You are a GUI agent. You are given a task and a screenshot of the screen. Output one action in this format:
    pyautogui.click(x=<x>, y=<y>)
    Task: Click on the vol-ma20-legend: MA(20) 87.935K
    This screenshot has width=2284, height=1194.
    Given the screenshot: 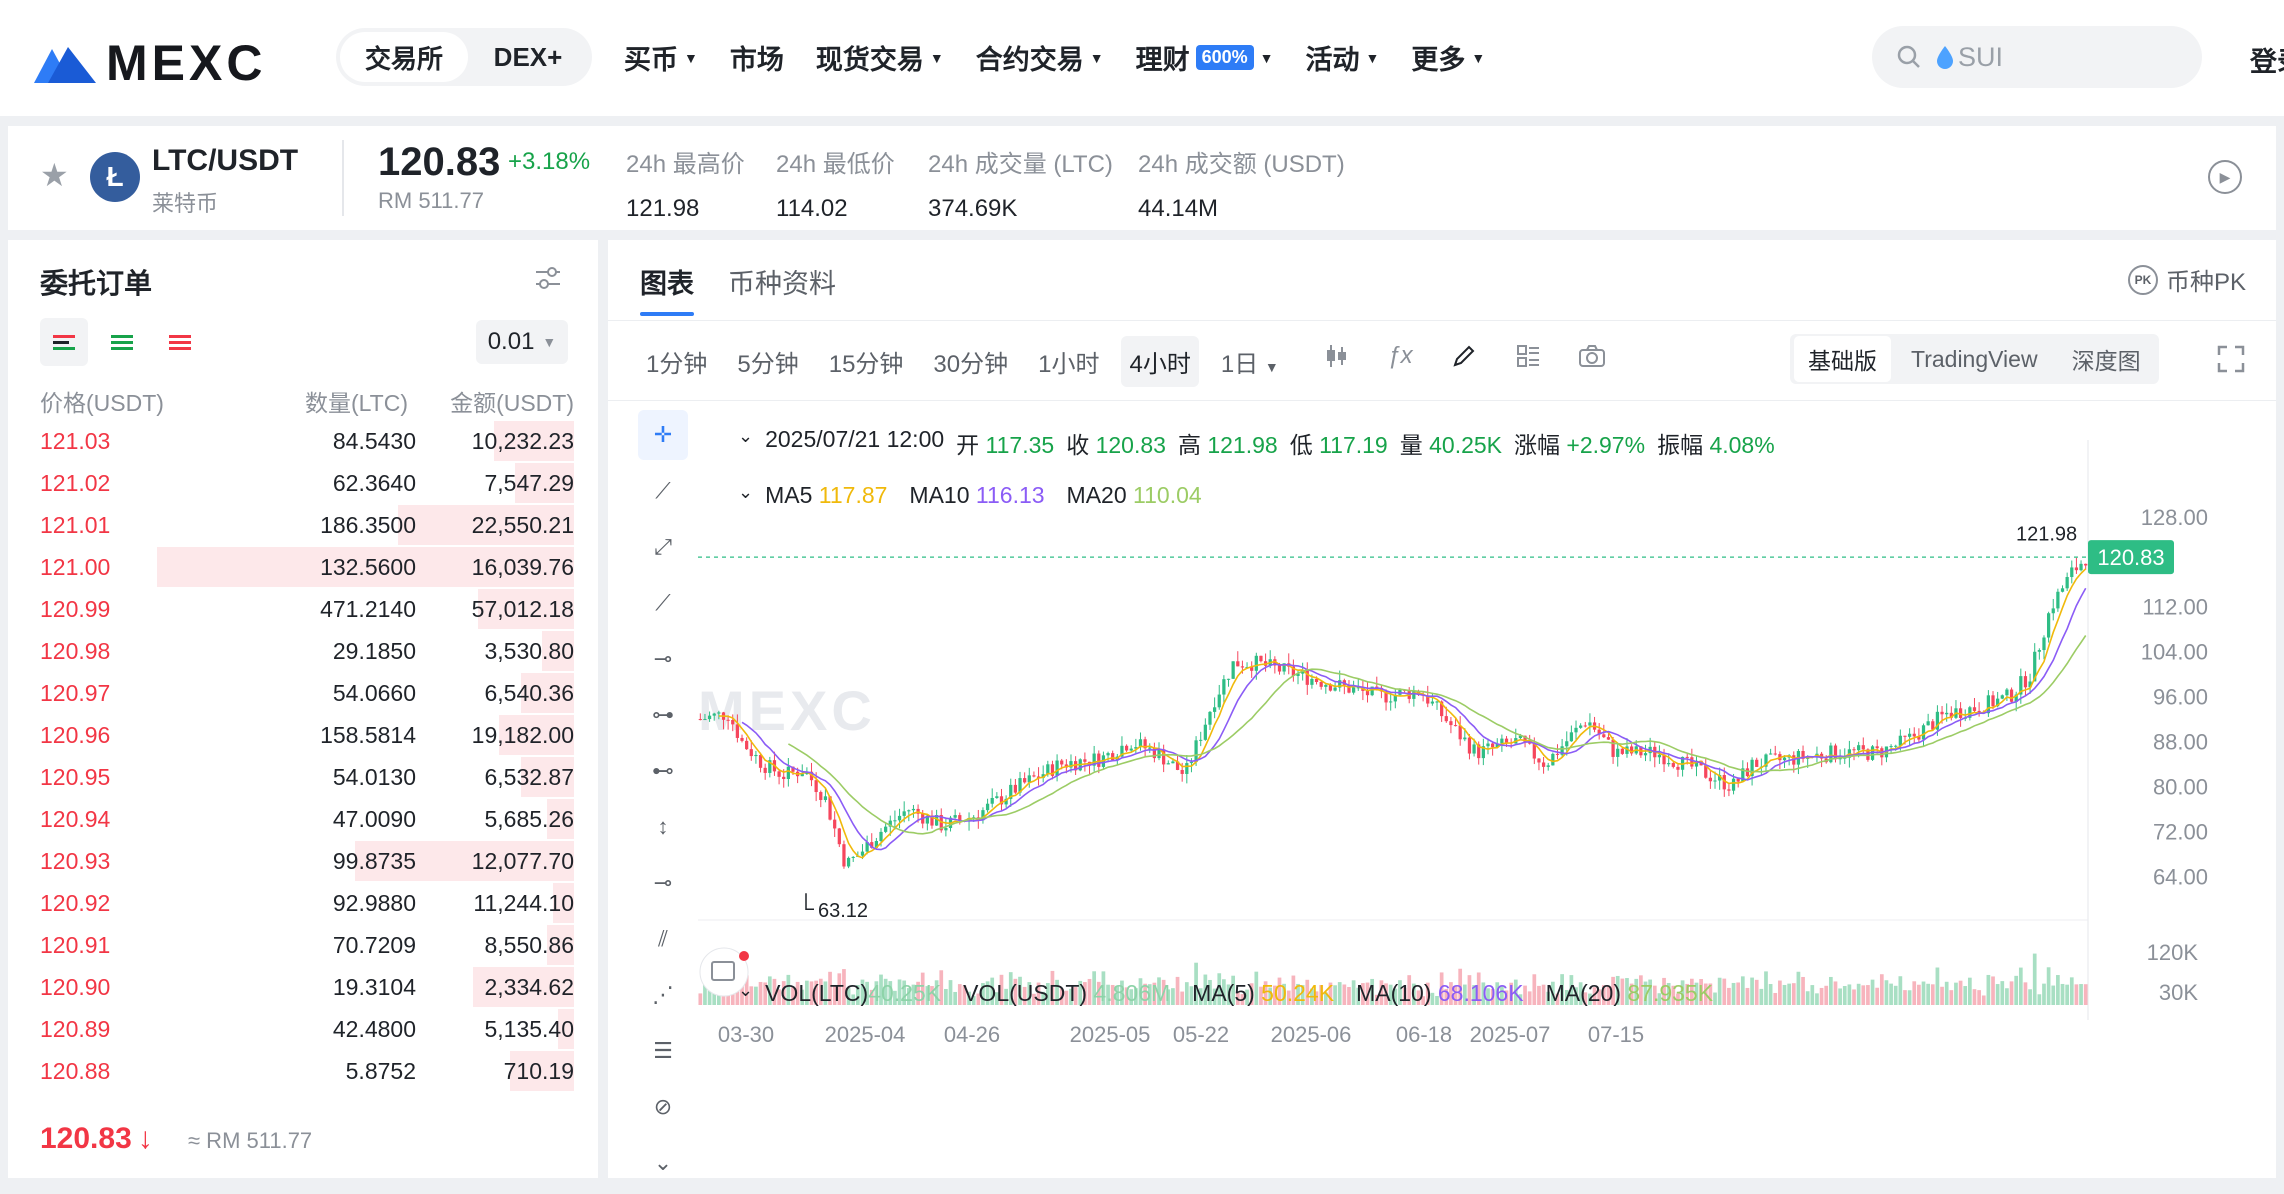 What is the action you would take?
    pyautogui.click(x=1630, y=993)
    